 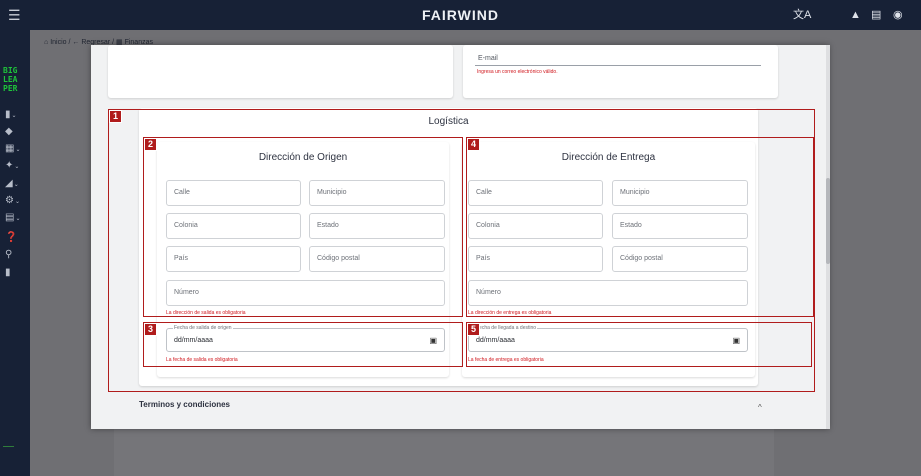 What do you see at coordinates (639, 344) in the screenshot?
I see `annotation-box-5: 5` at bounding box center [639, 344].